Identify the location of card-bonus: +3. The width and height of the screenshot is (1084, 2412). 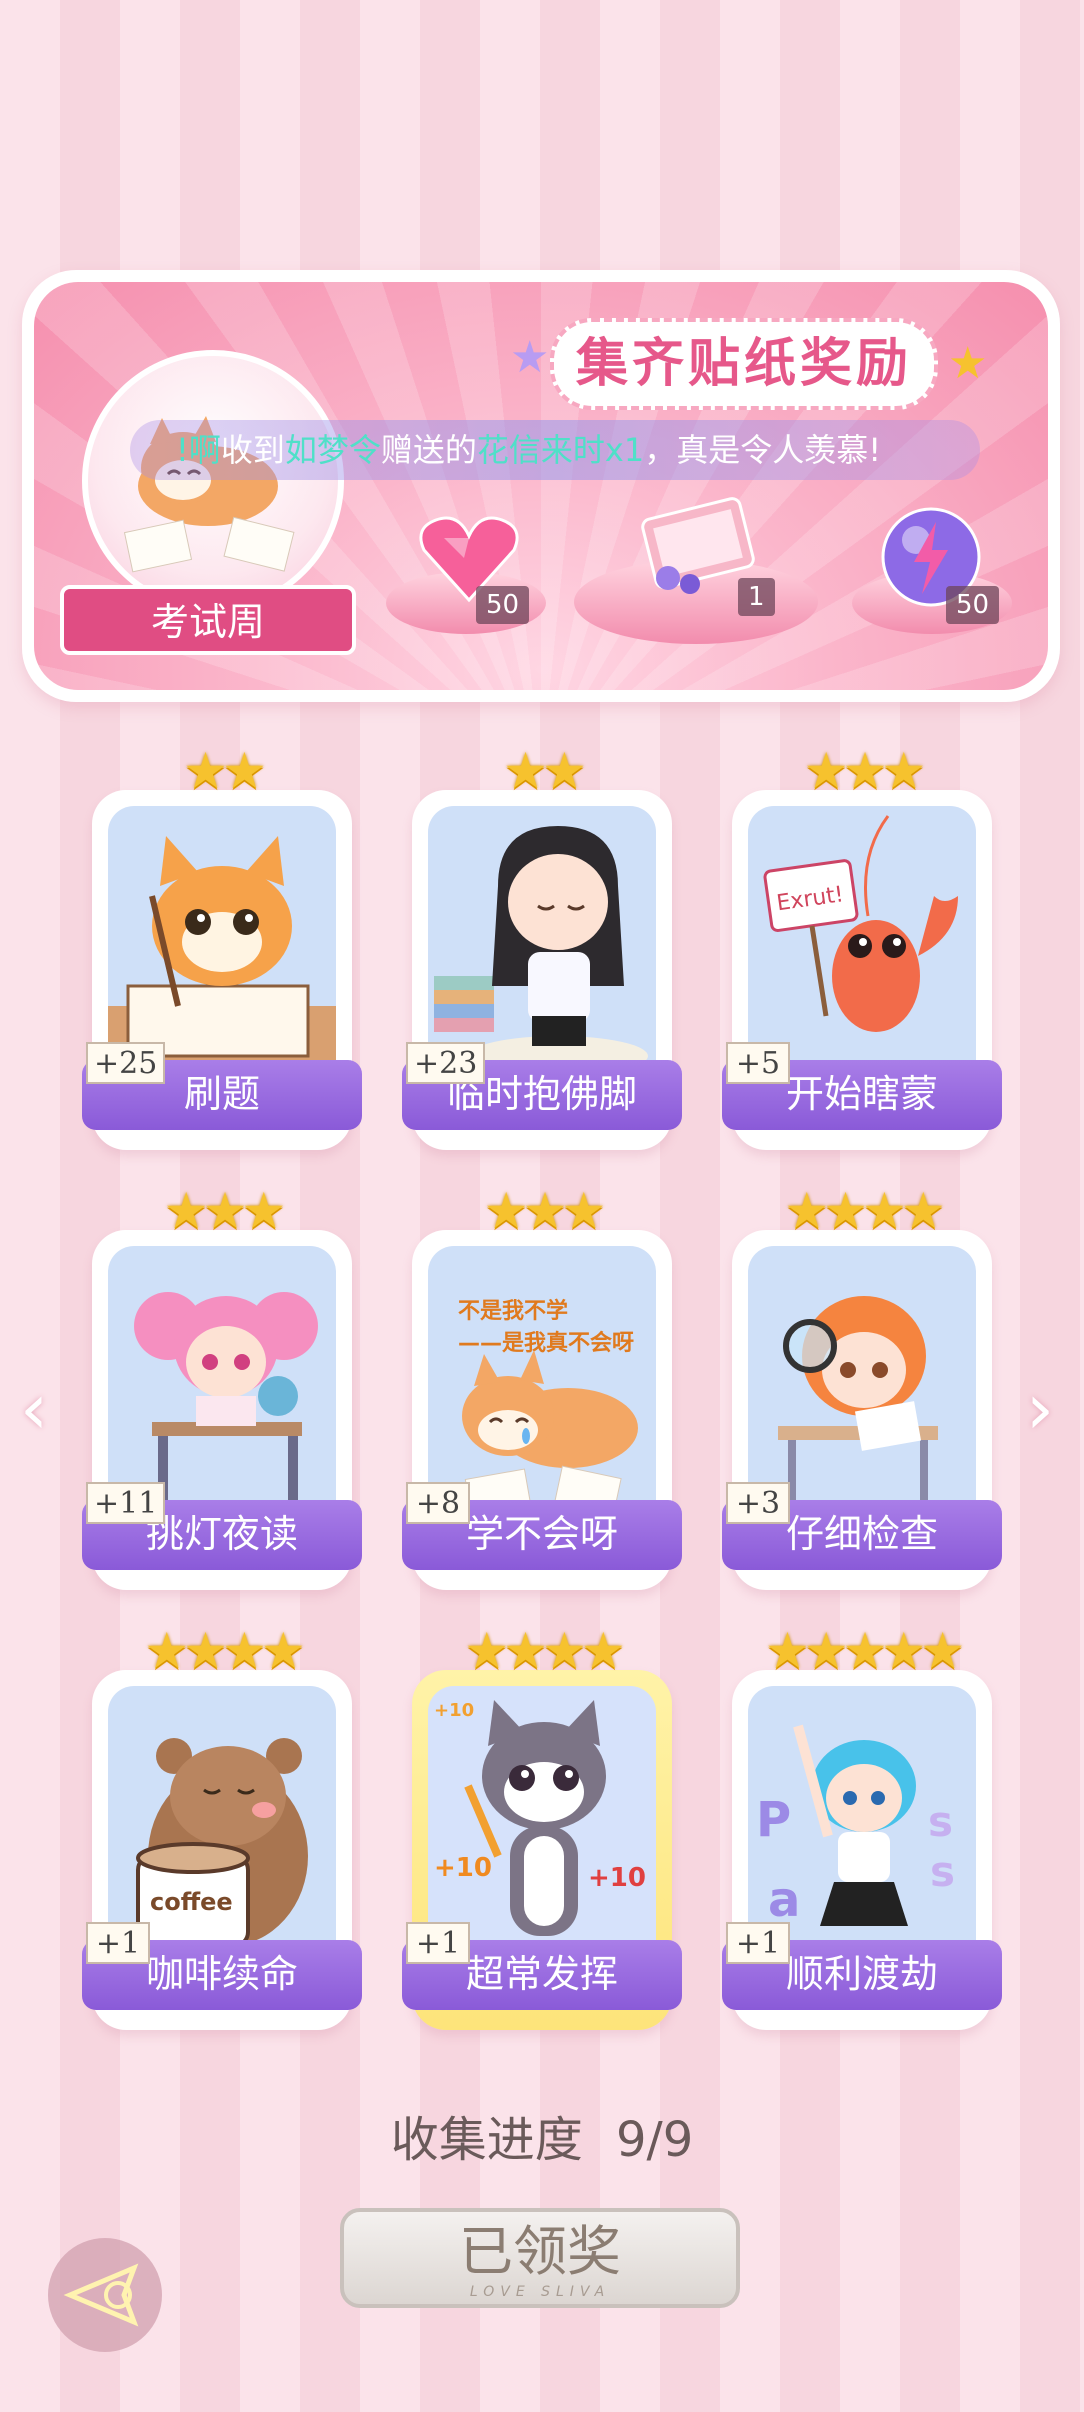
(758, 1503).